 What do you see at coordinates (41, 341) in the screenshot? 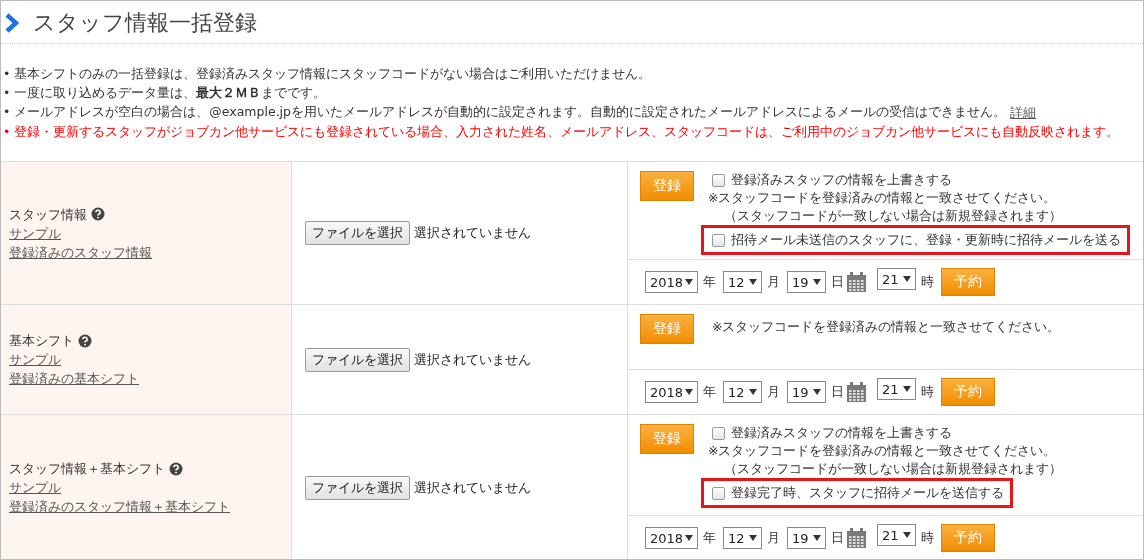
I see `section-label: 基本シフト` at bounding box center [41, 341].